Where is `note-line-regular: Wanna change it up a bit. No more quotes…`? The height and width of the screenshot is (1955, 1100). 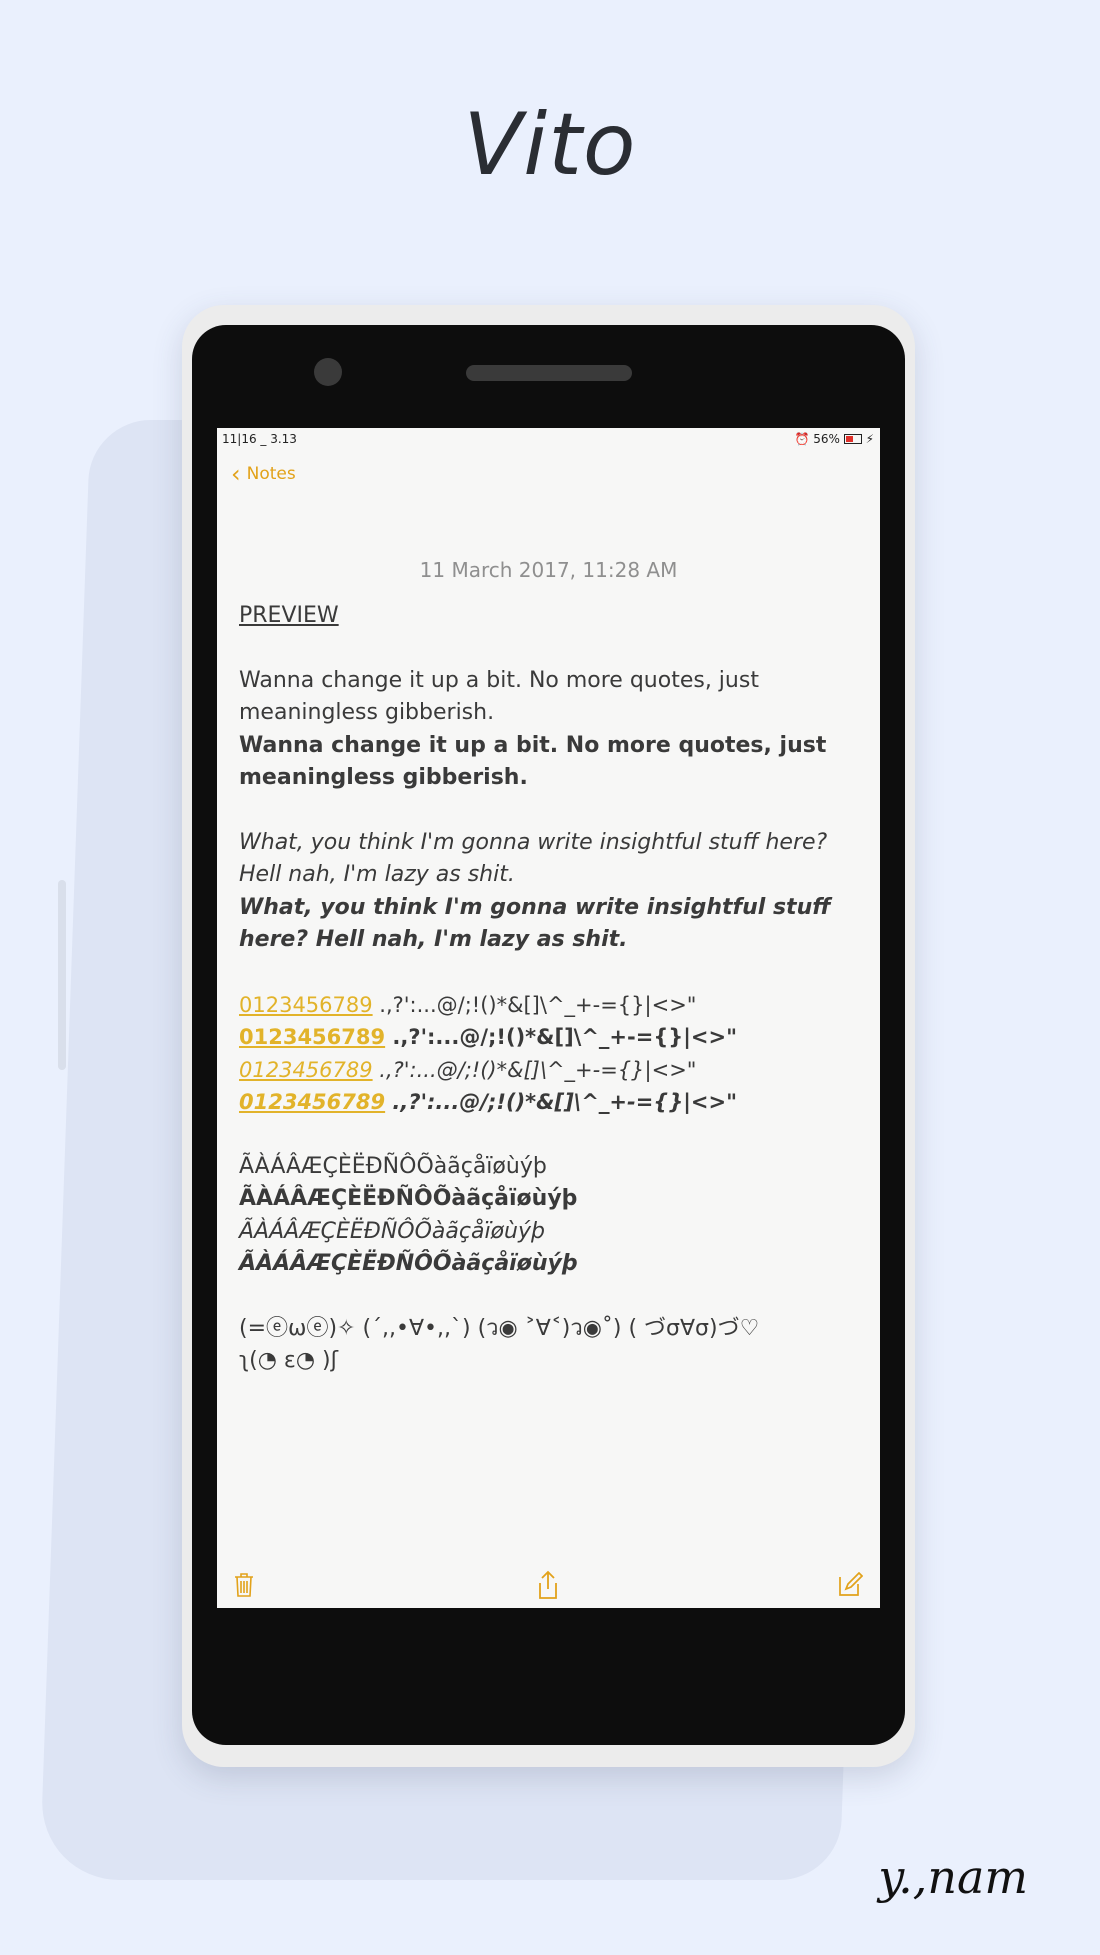
note-line-regular: Wanna change it up a bit. No more quotes… is located at coordinates (499, 696).